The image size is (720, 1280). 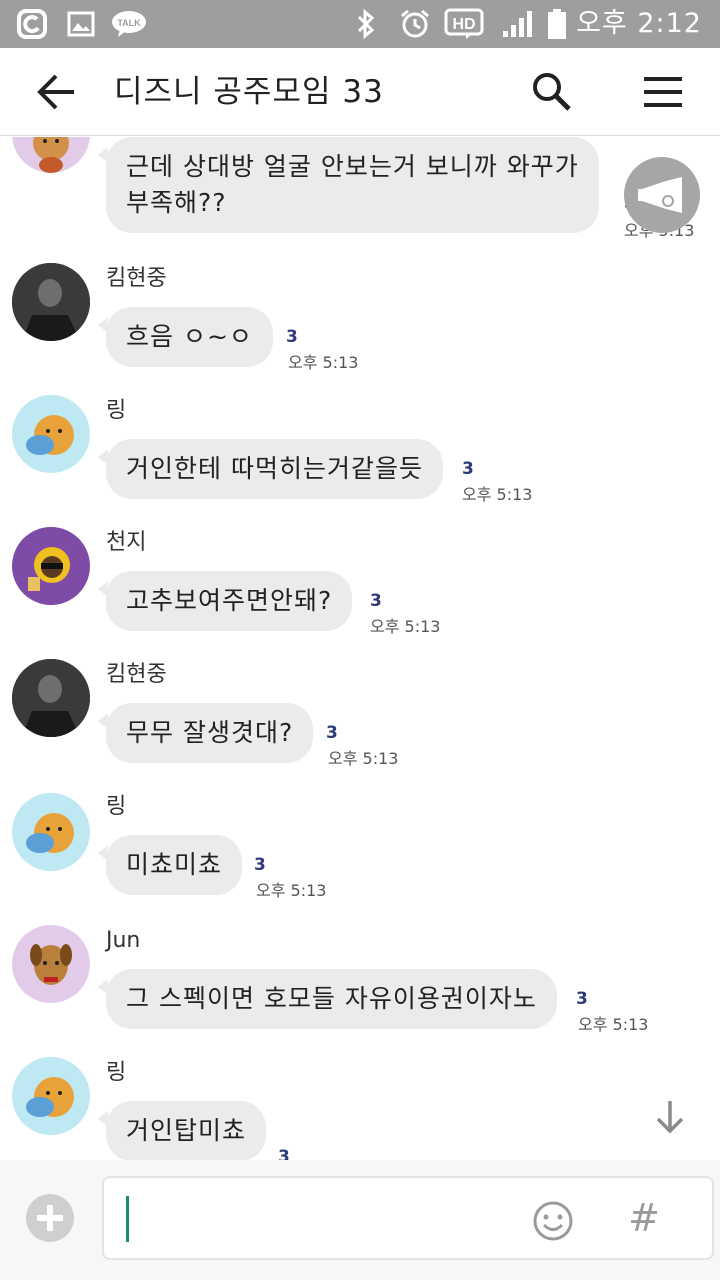 I want to click on chat-header: 디즈니 공주모임 33, so click(x=360, y=92).